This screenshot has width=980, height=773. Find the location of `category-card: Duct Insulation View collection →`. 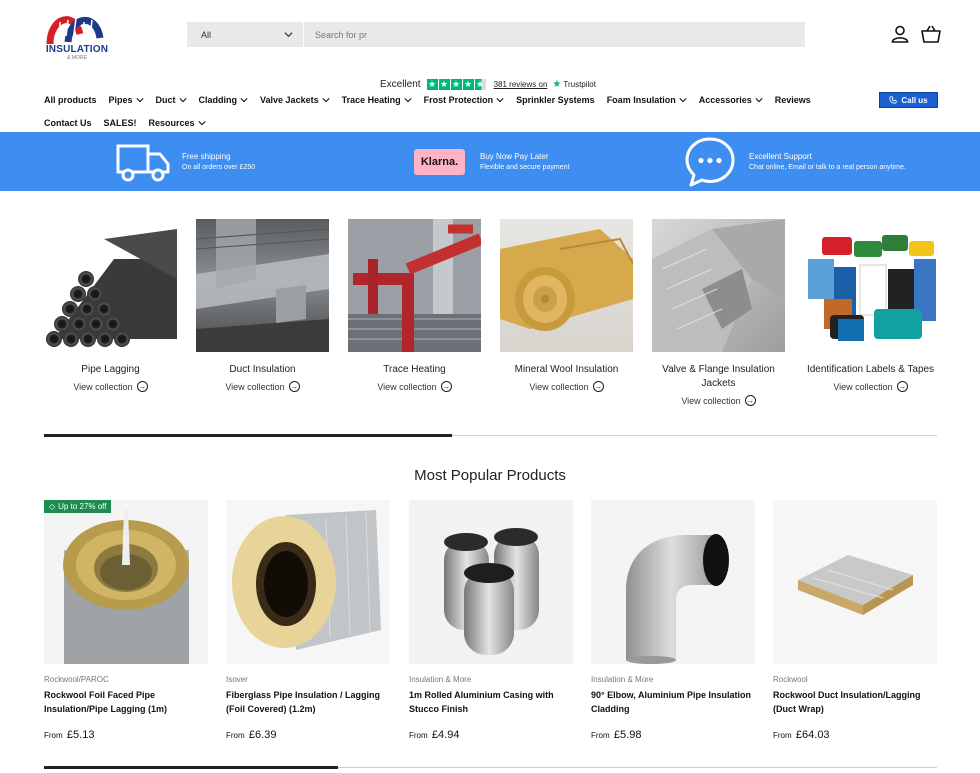

category-card: Duct Insulation View collection → is located at coordinates (262, 305).